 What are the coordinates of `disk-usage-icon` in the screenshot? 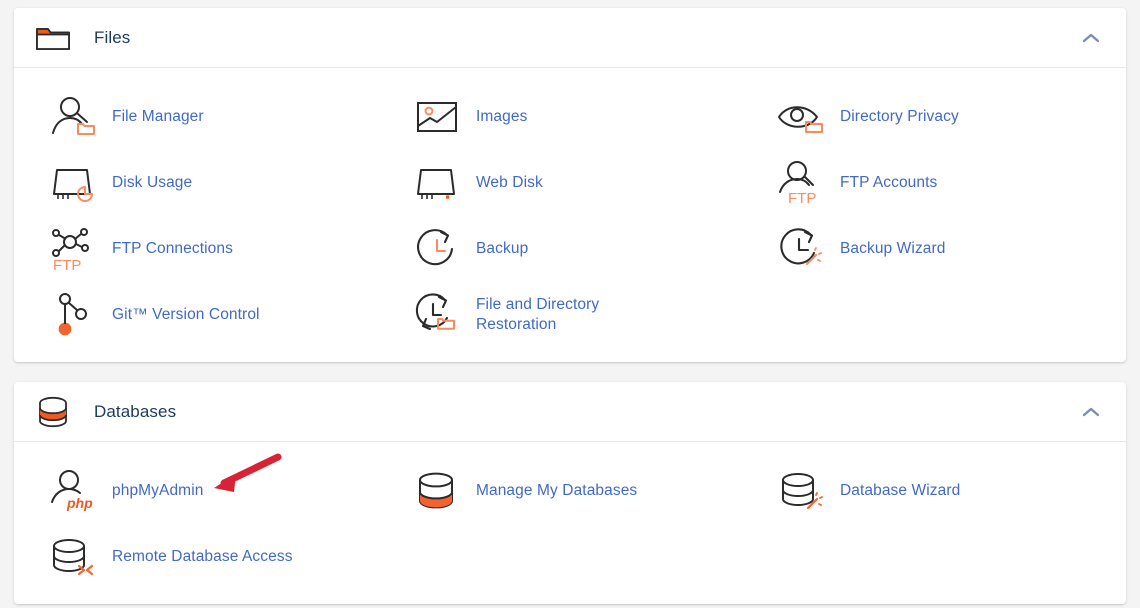 It's located at (73, 183).